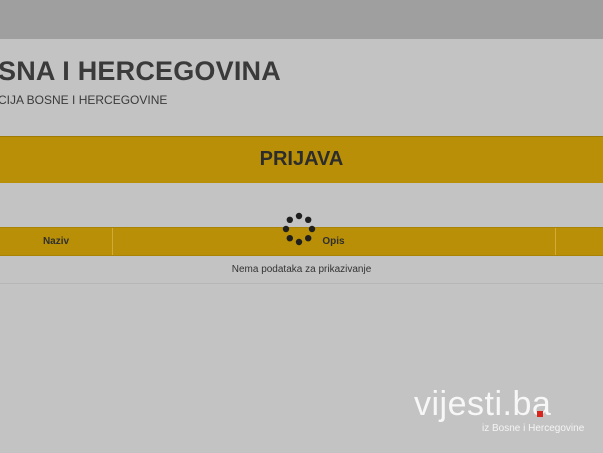 The image size is (603, 453). I want to click on login-label: PRIJAVA, so click(301, 159).